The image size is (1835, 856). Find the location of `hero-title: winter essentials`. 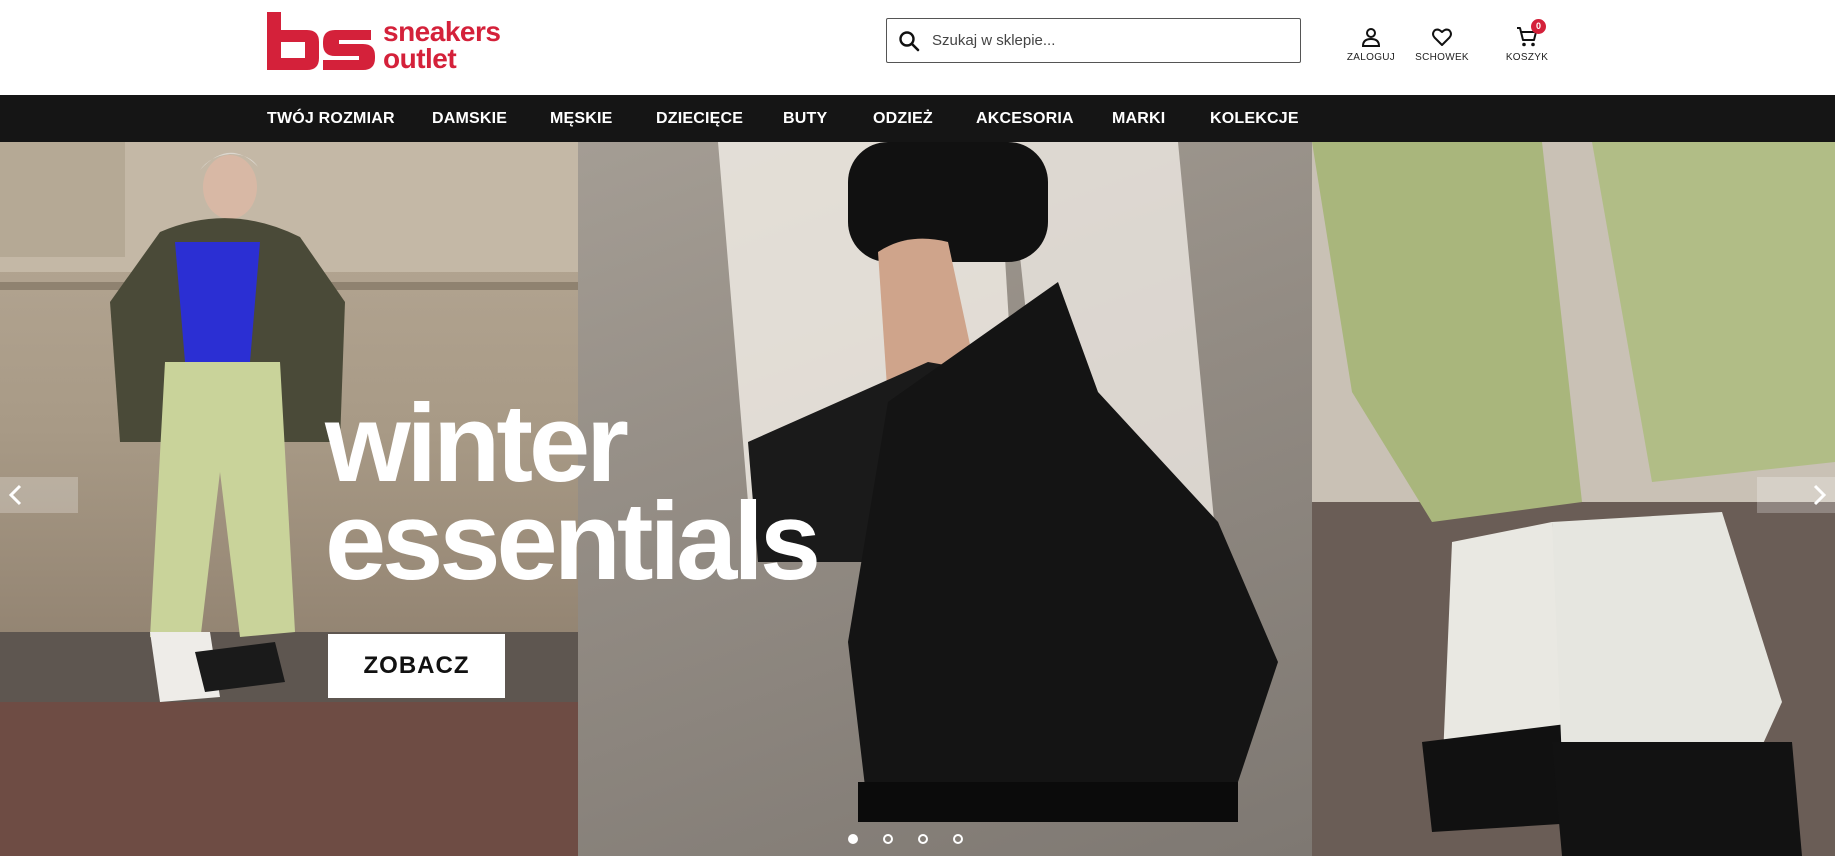

hero-title: winter essentials is located at coordinates (573, 492).